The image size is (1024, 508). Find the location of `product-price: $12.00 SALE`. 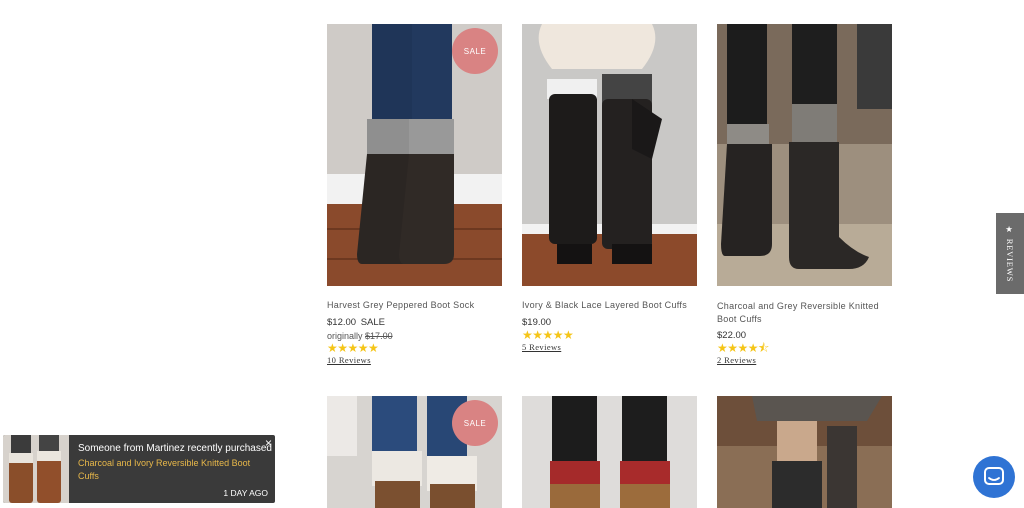

product-price: $12.00 SALE is located at coordinates (356, 322).